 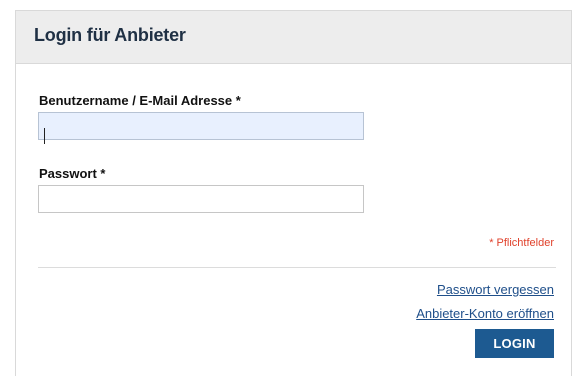 What do you see at coordinates (293, 37) in the screenshot?
I see `panel-header: Login für Anbieter` at bounding box center [293, 37].